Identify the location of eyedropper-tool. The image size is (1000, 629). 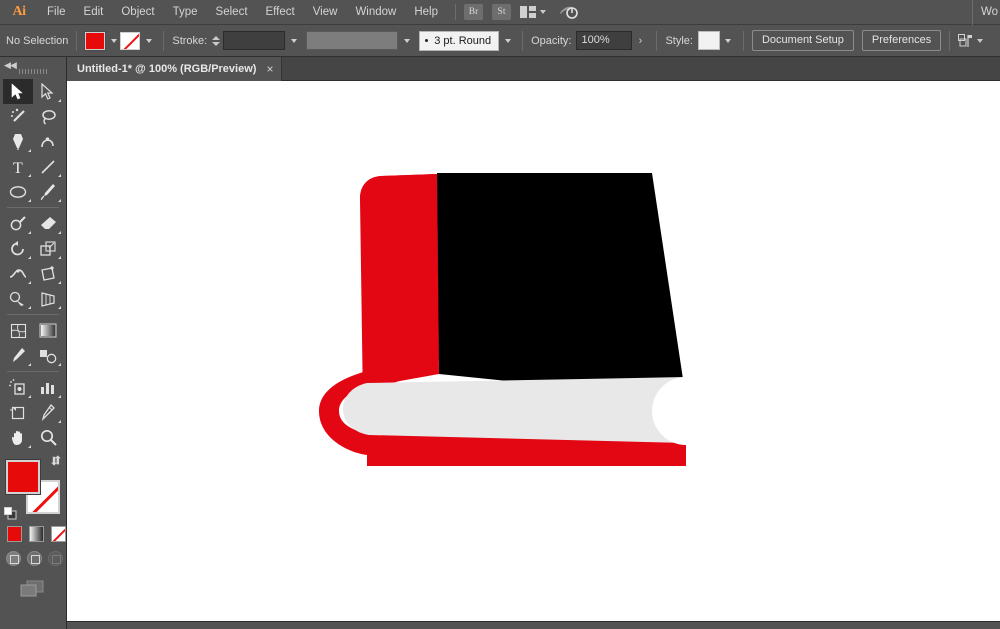
(18, 355).